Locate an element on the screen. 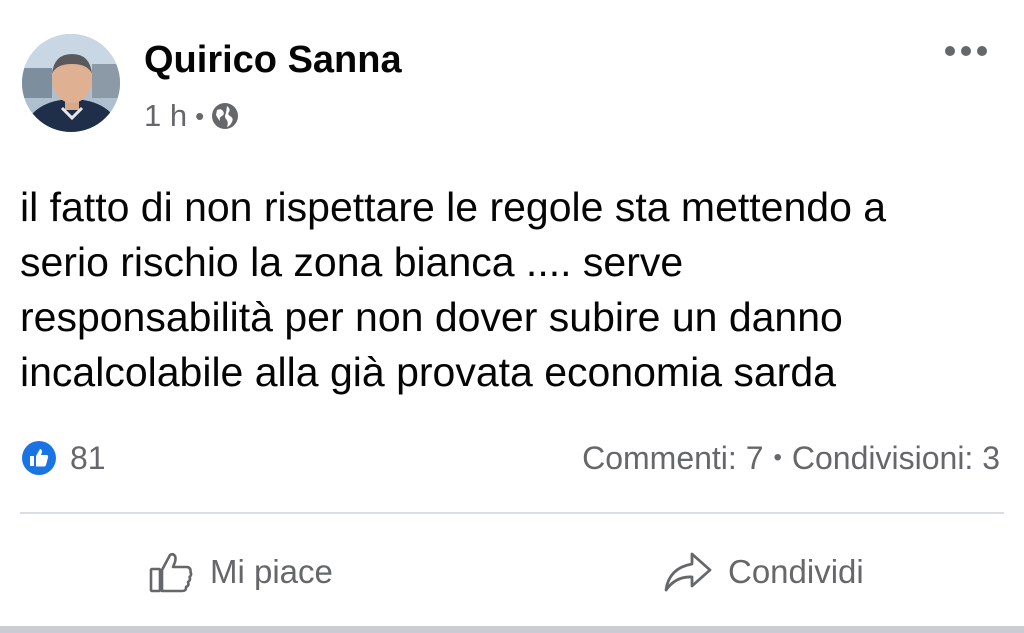 This screenshot has height=633, width=1024. more-options-icon is located at coordinates (966, 51).